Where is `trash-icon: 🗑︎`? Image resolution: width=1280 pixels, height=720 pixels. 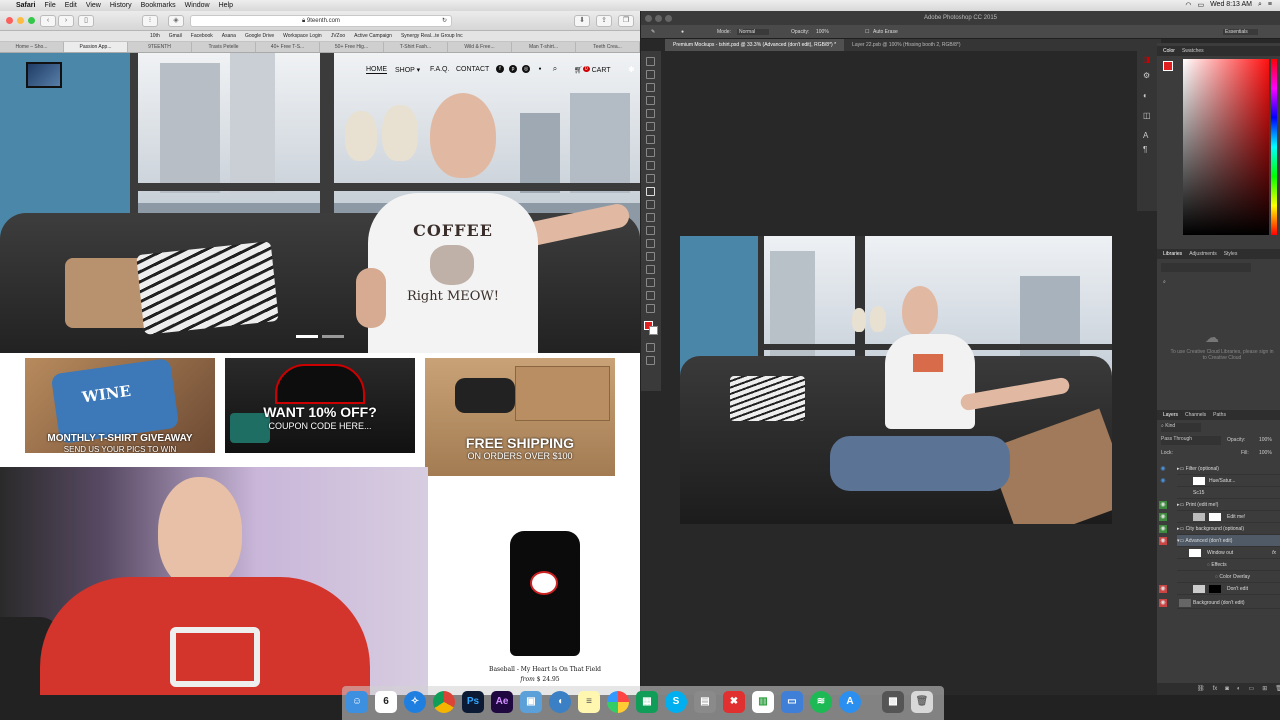 trash-icon: 🗑︎ is located at coordinates (922, 702).